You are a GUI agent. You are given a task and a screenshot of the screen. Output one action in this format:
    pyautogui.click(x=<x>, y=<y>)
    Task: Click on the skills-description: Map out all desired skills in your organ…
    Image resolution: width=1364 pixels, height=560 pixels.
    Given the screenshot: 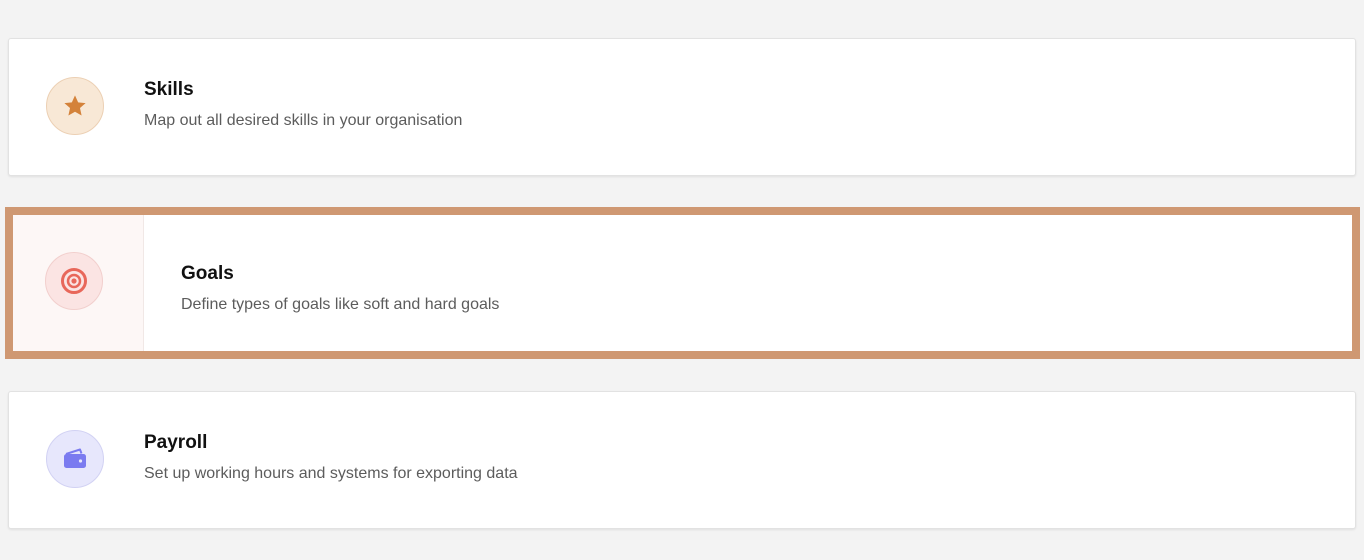 What is the action you would take?
    pyautogui.click(x=303, y=120)
    